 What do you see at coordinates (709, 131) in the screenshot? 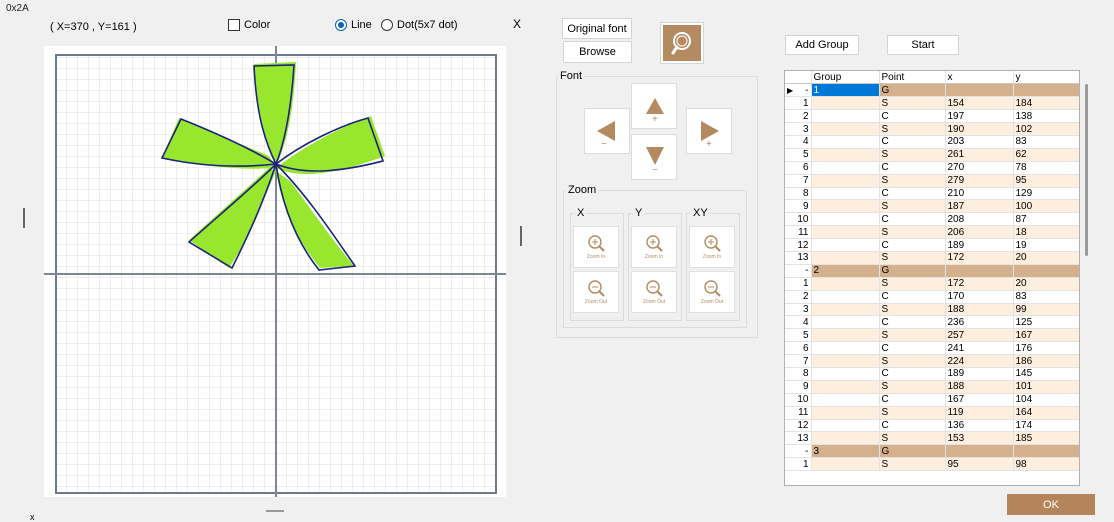
I see `right-button: +` at bounding box center [709, 131].